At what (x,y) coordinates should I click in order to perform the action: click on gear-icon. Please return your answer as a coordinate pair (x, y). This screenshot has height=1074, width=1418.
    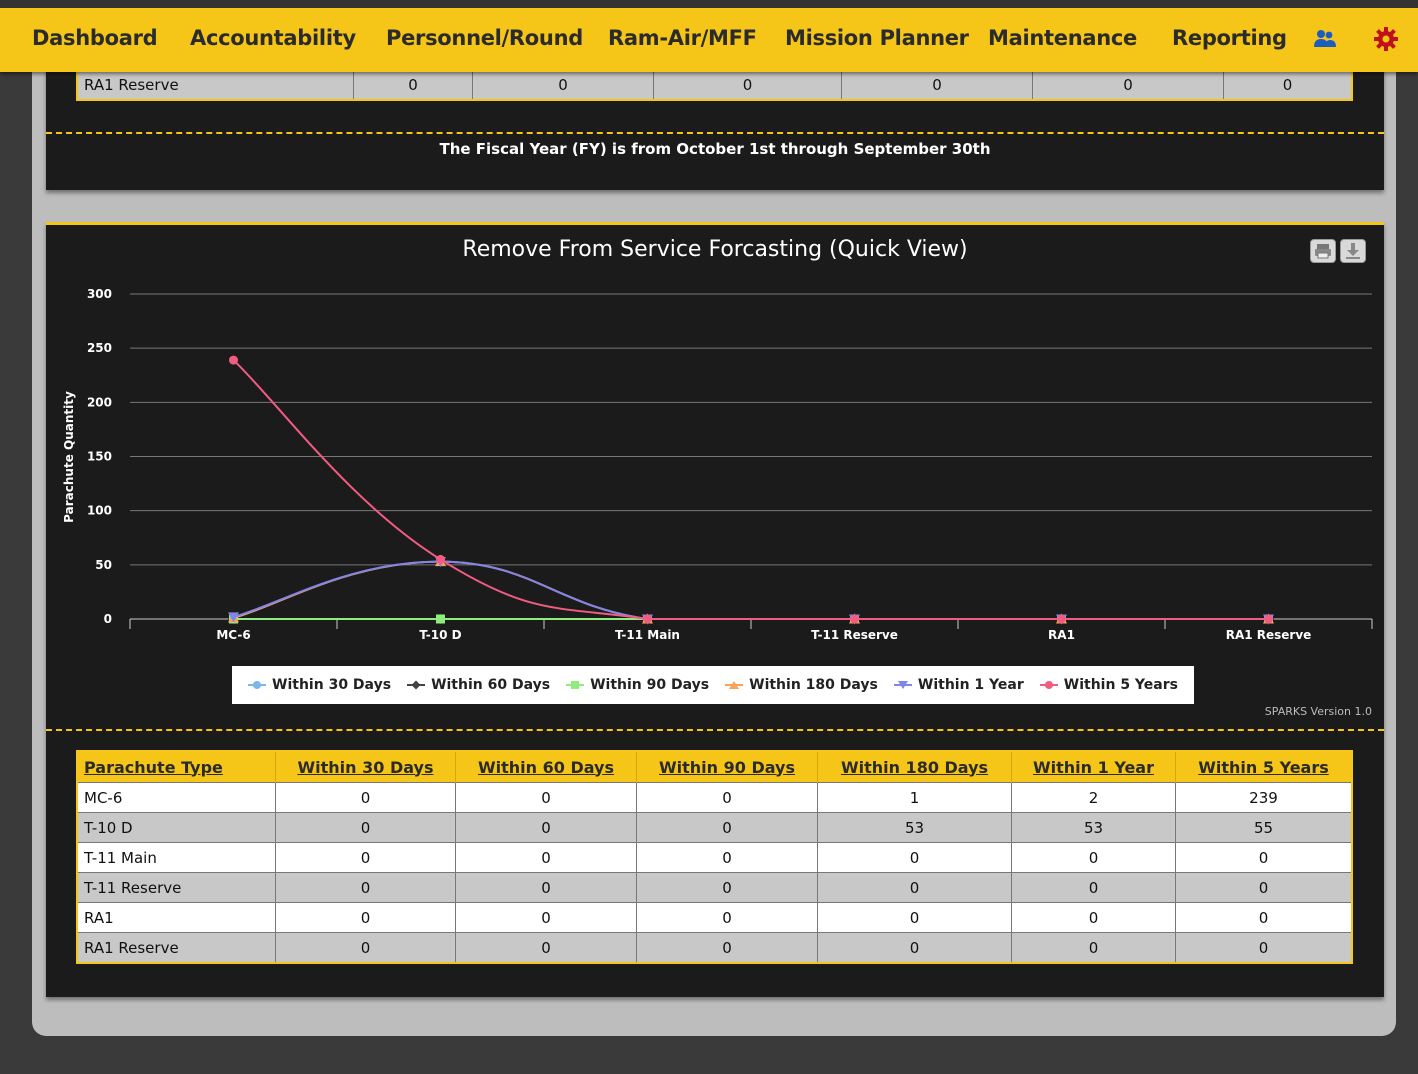
    Looking at the image, I should click on (1386, 41).